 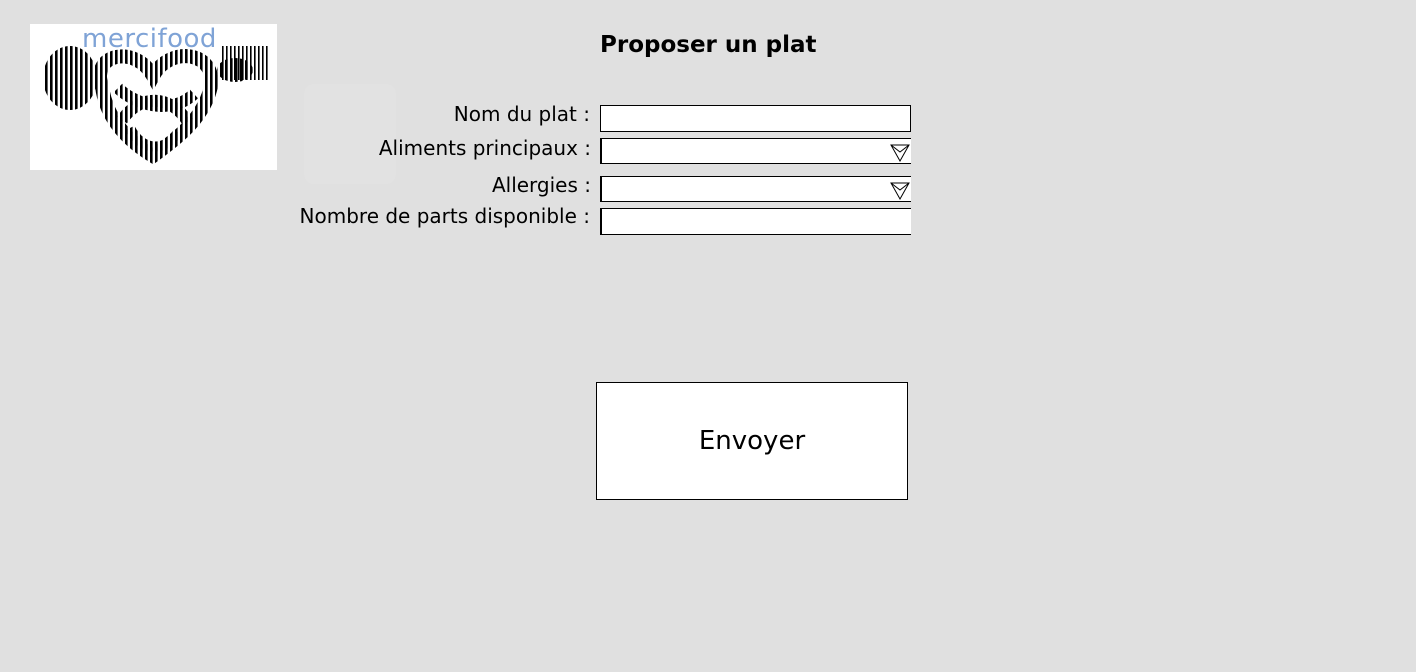 What do you see at coordinates (752, 441) in the screenshot?
I see `send-button: Envoyer` at bounding box center [752, 441].